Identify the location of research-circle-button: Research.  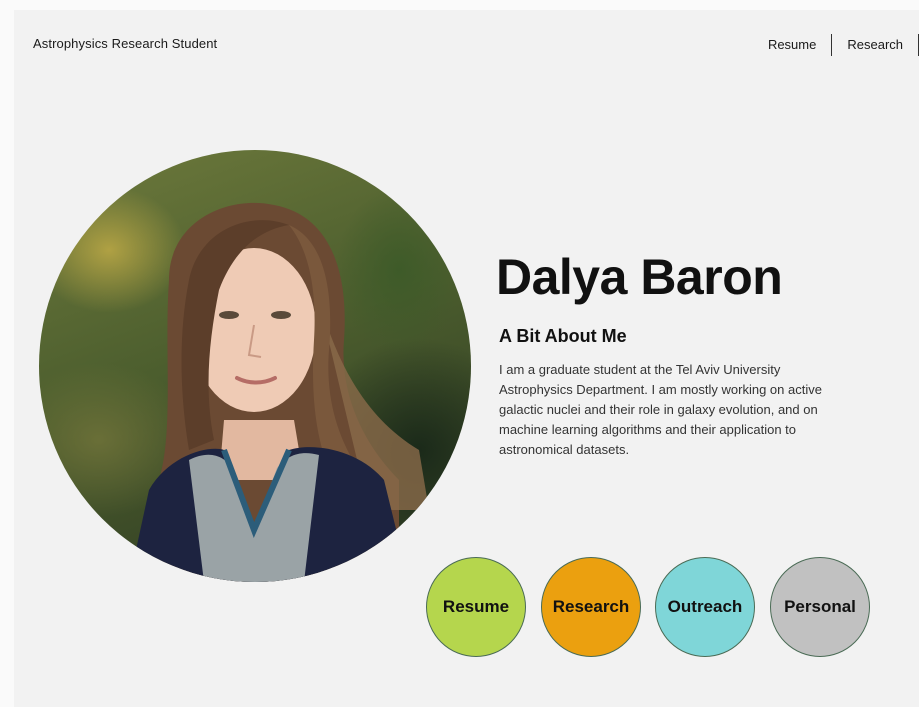
(591, 607).